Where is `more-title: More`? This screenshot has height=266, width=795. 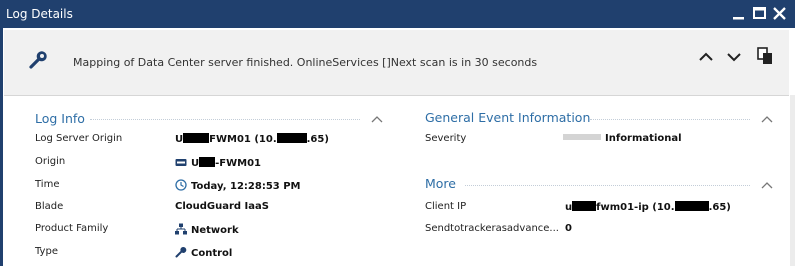 more-title: More is located at coordinates (440, 183).